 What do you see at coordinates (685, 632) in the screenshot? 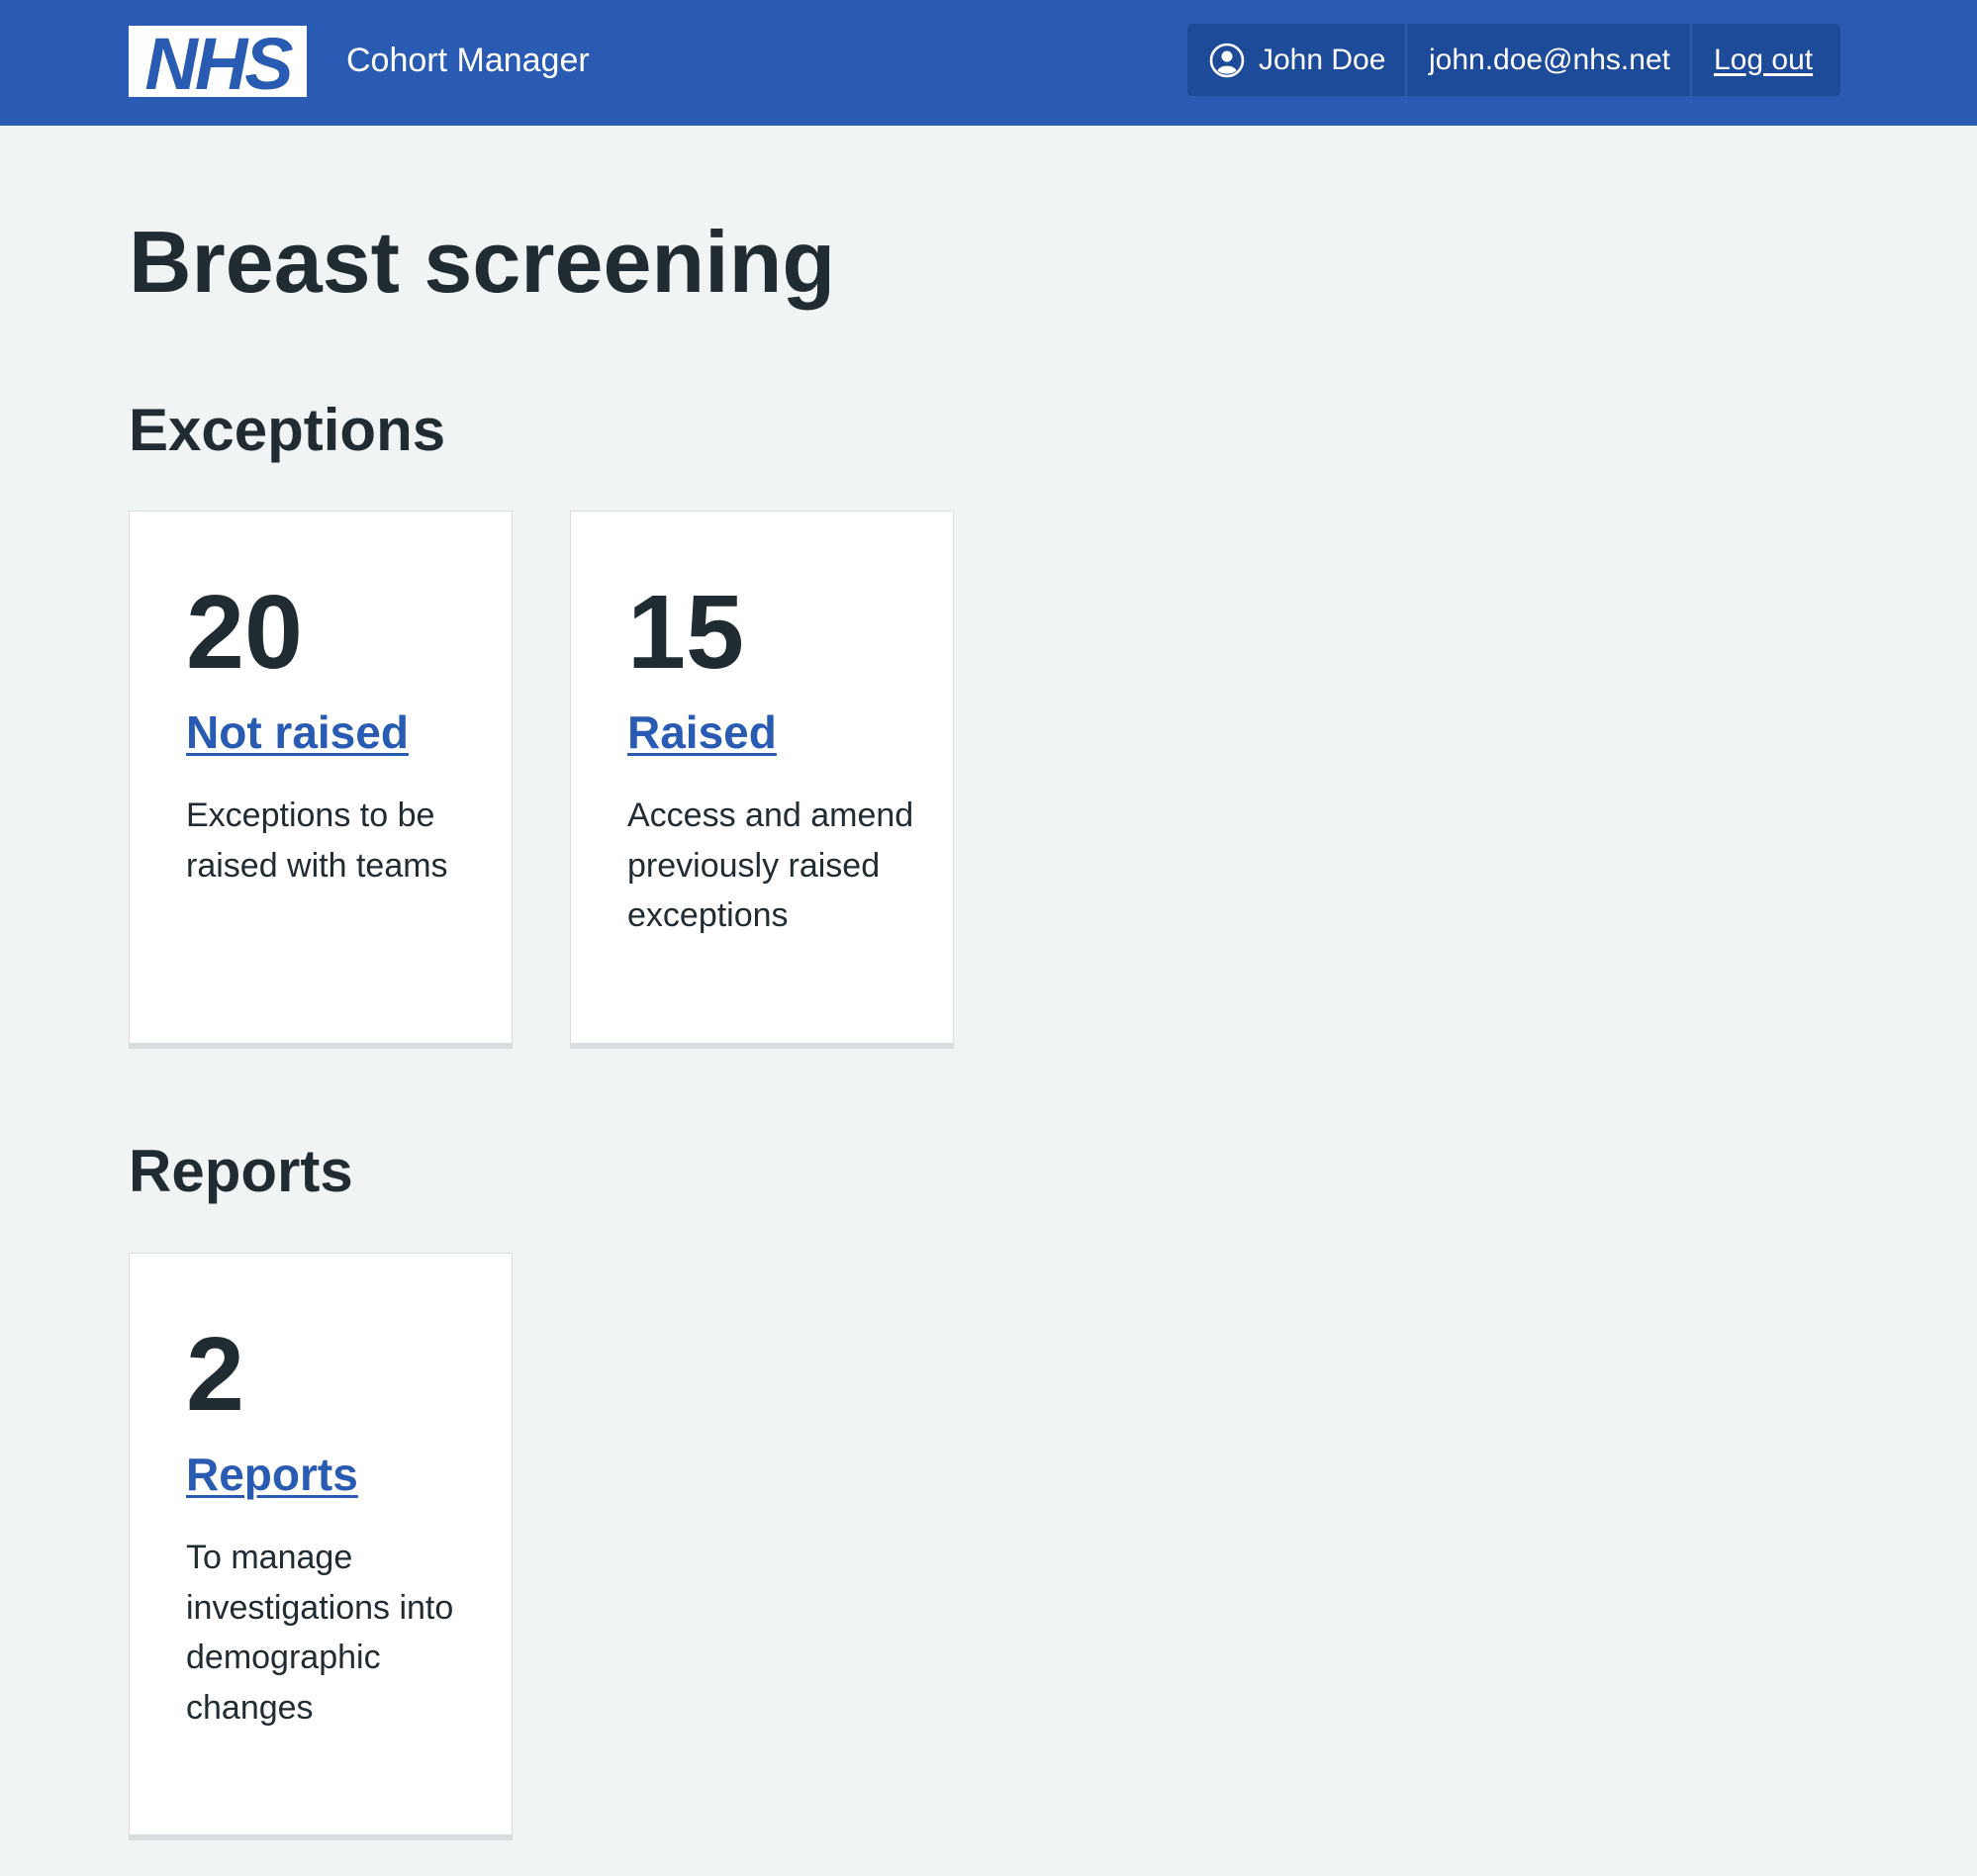
I see `card-count: 15` at bounding box center [685, 632].